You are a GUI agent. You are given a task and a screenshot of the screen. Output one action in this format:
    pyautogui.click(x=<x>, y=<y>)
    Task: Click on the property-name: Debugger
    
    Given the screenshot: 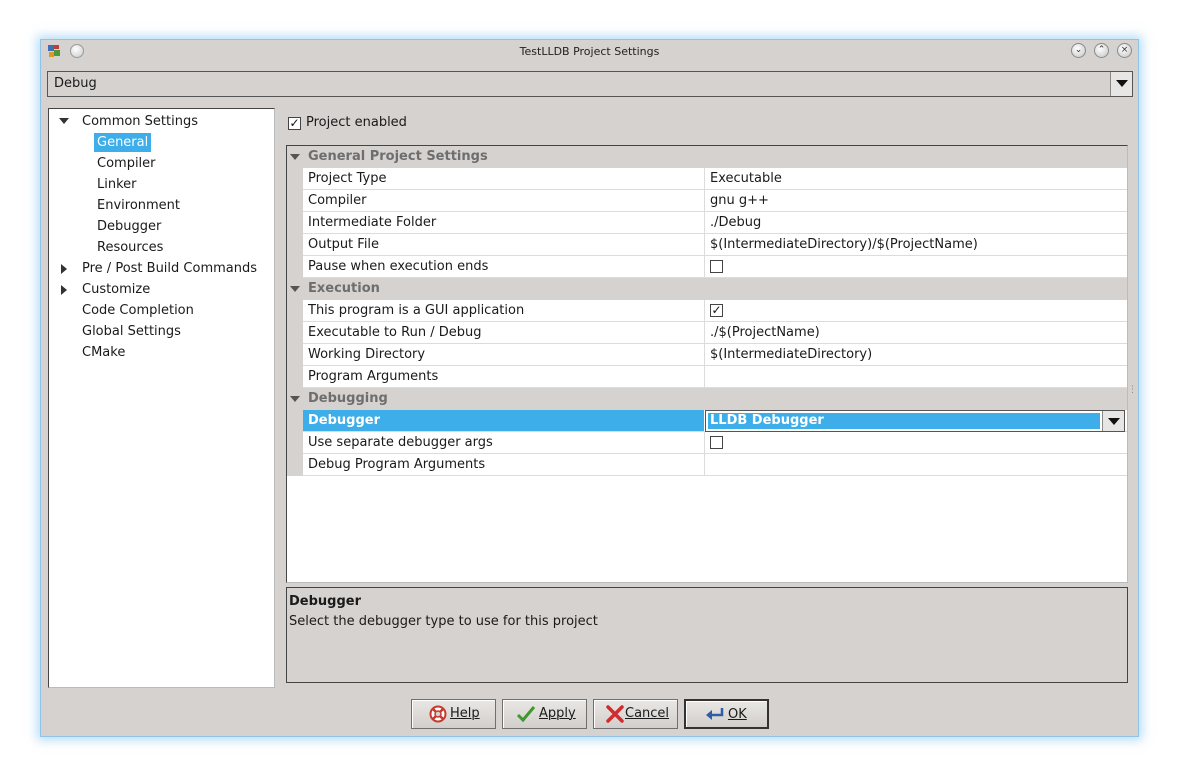 What is the action you would take?
    pyautogui.click(x=344, y=420)
    